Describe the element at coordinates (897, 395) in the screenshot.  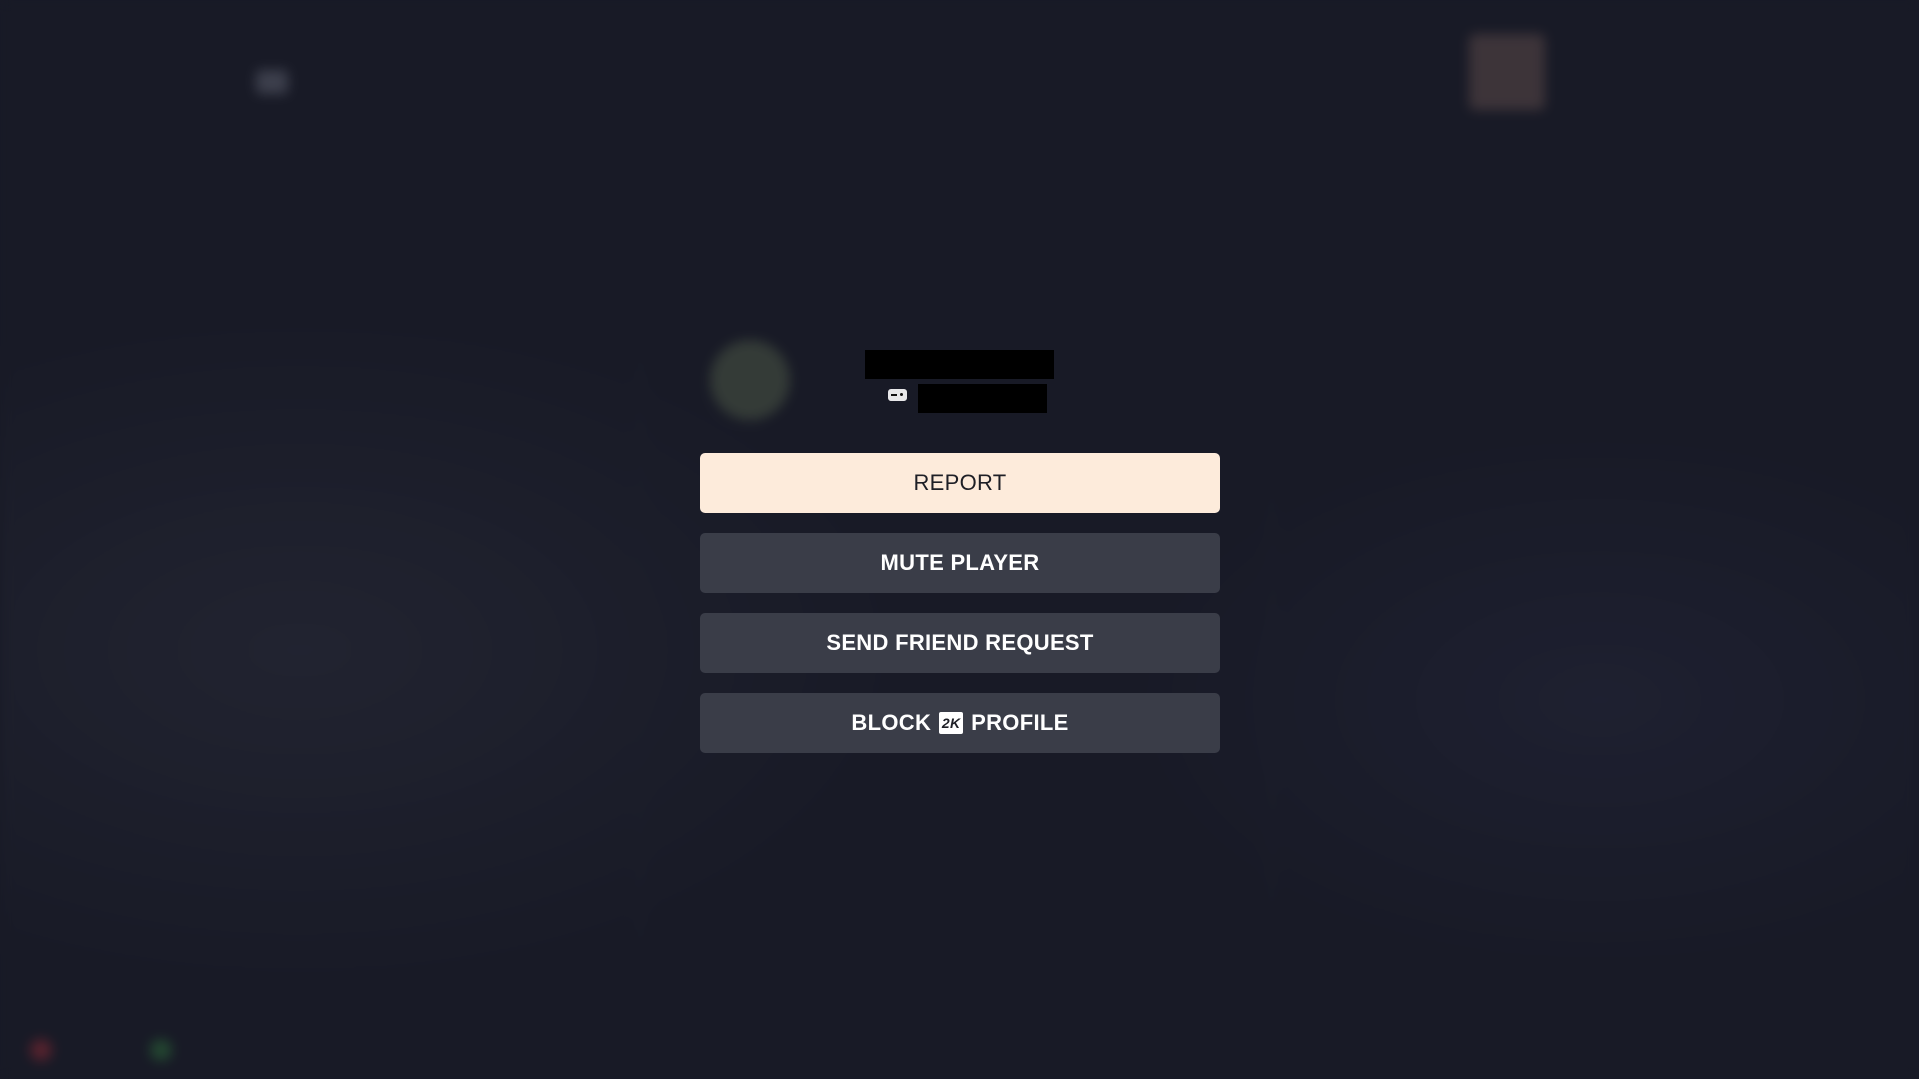
I see `gamepad-icon` at that location.